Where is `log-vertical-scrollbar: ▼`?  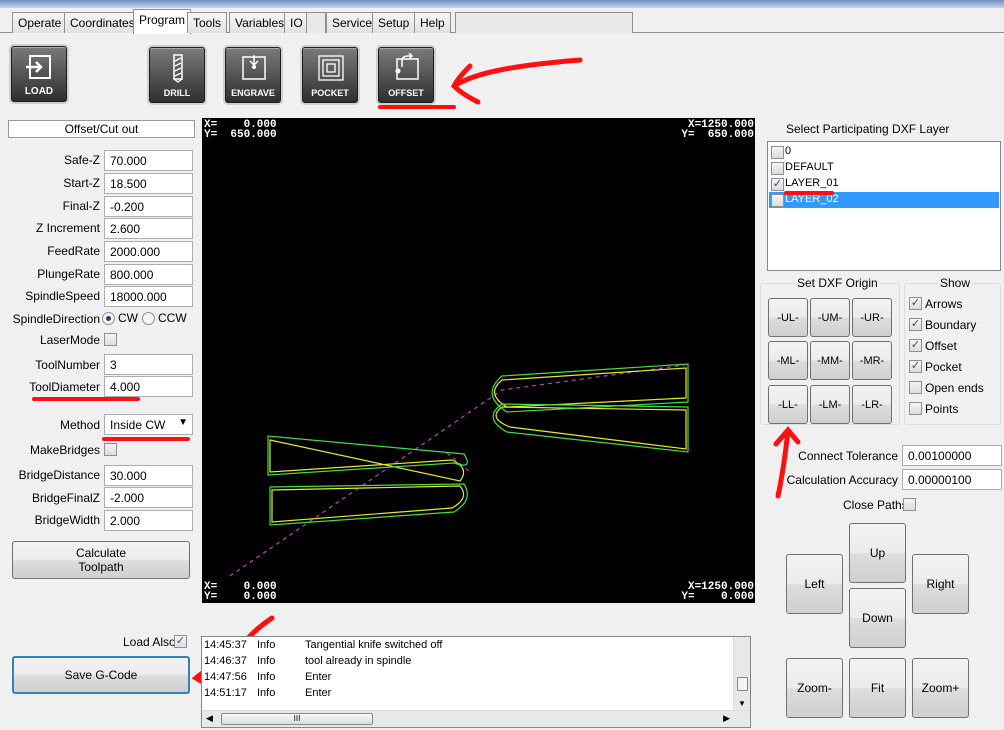 log-vertical-scrollbar: ▼ is located at coordinates (741, 673).